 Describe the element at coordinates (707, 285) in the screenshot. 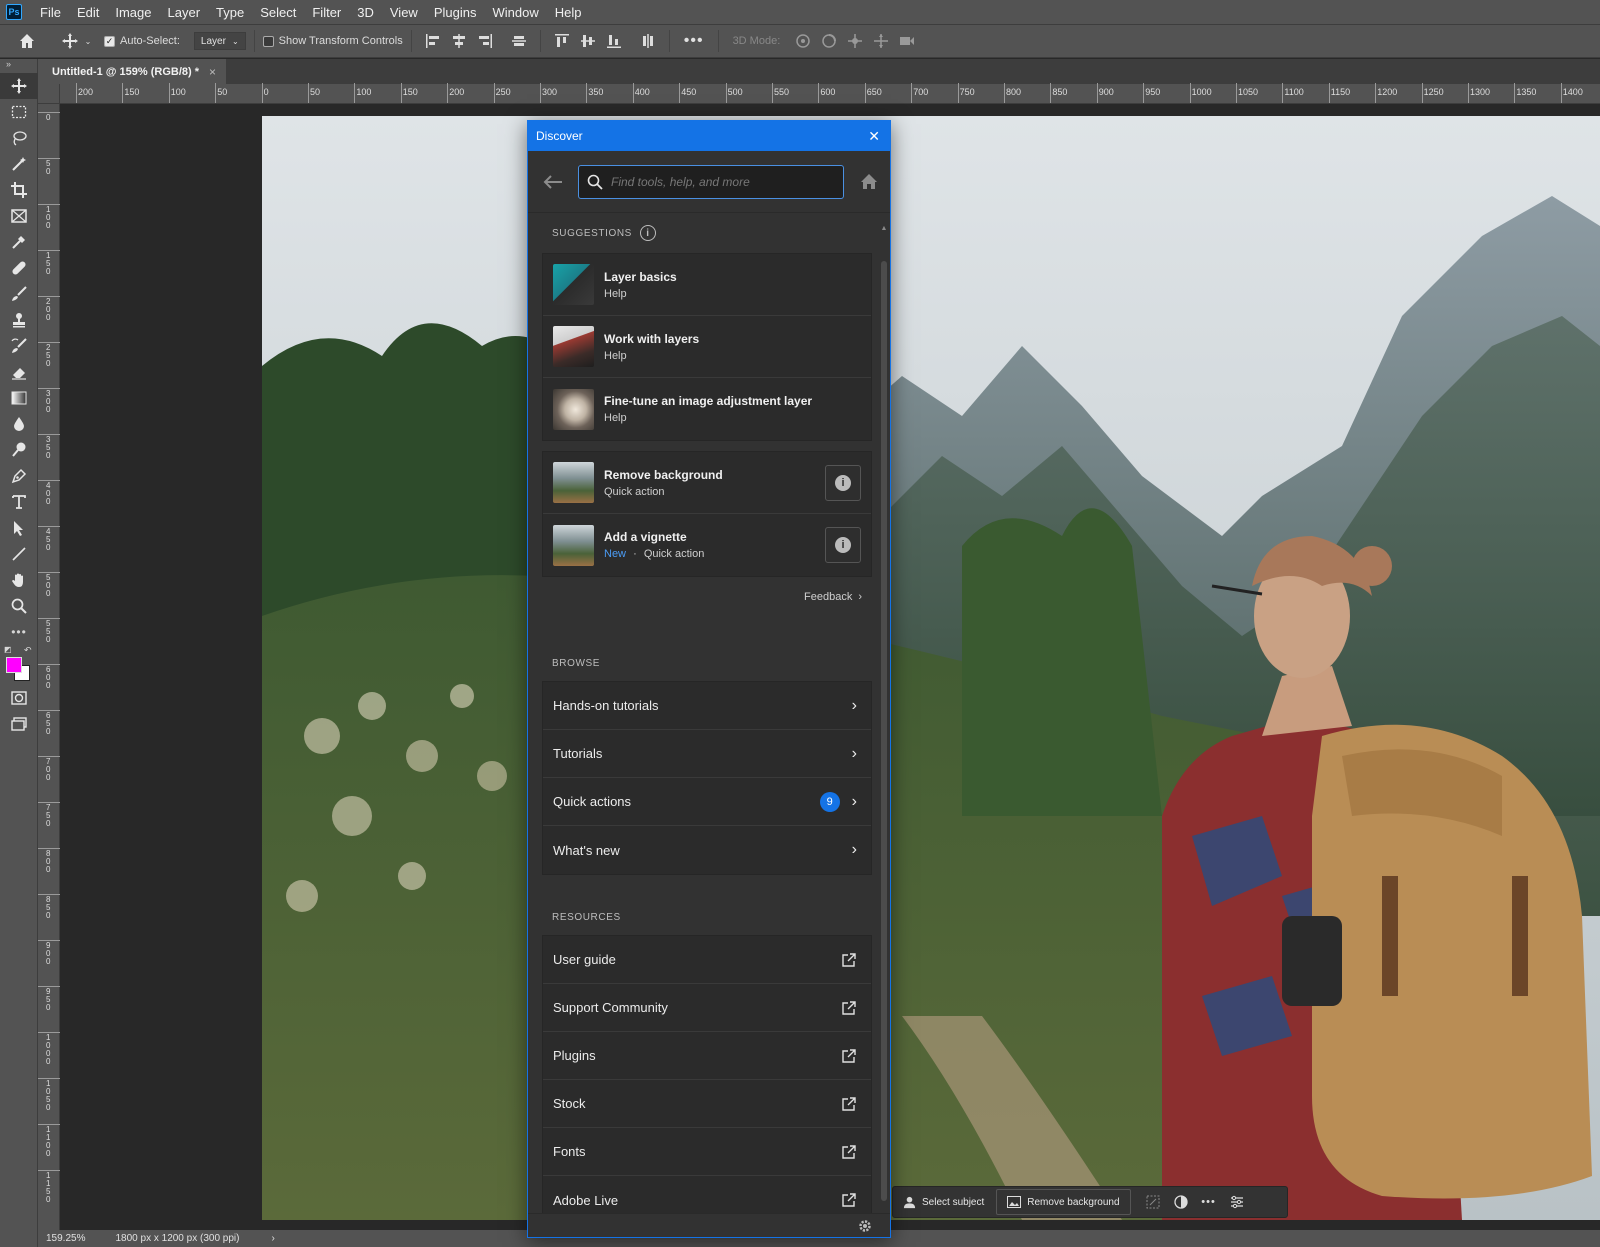

I see `suggestion-layer-basics: Layer basics Help` at that location.